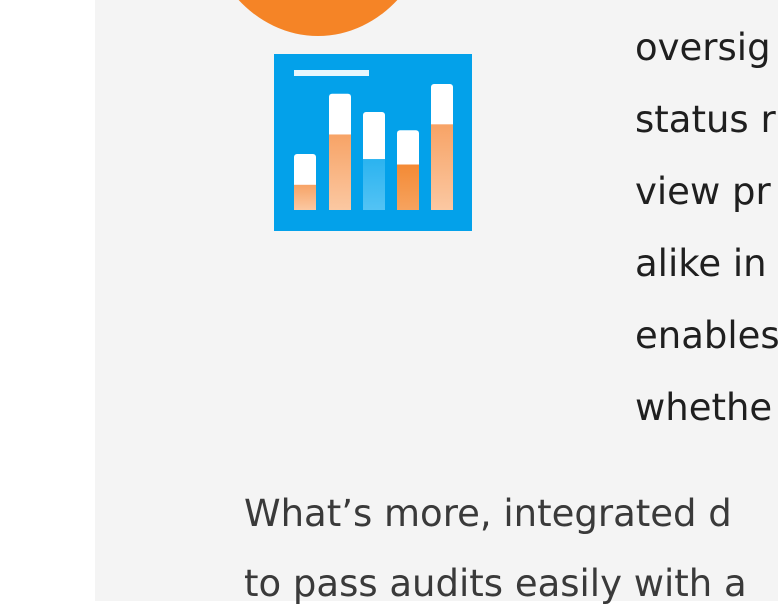 The image size is (778, 612). Describe the element at coordinates (488, 513) in the screenshot. I see `paragraph-line: What’s more, integrated d` at that location.